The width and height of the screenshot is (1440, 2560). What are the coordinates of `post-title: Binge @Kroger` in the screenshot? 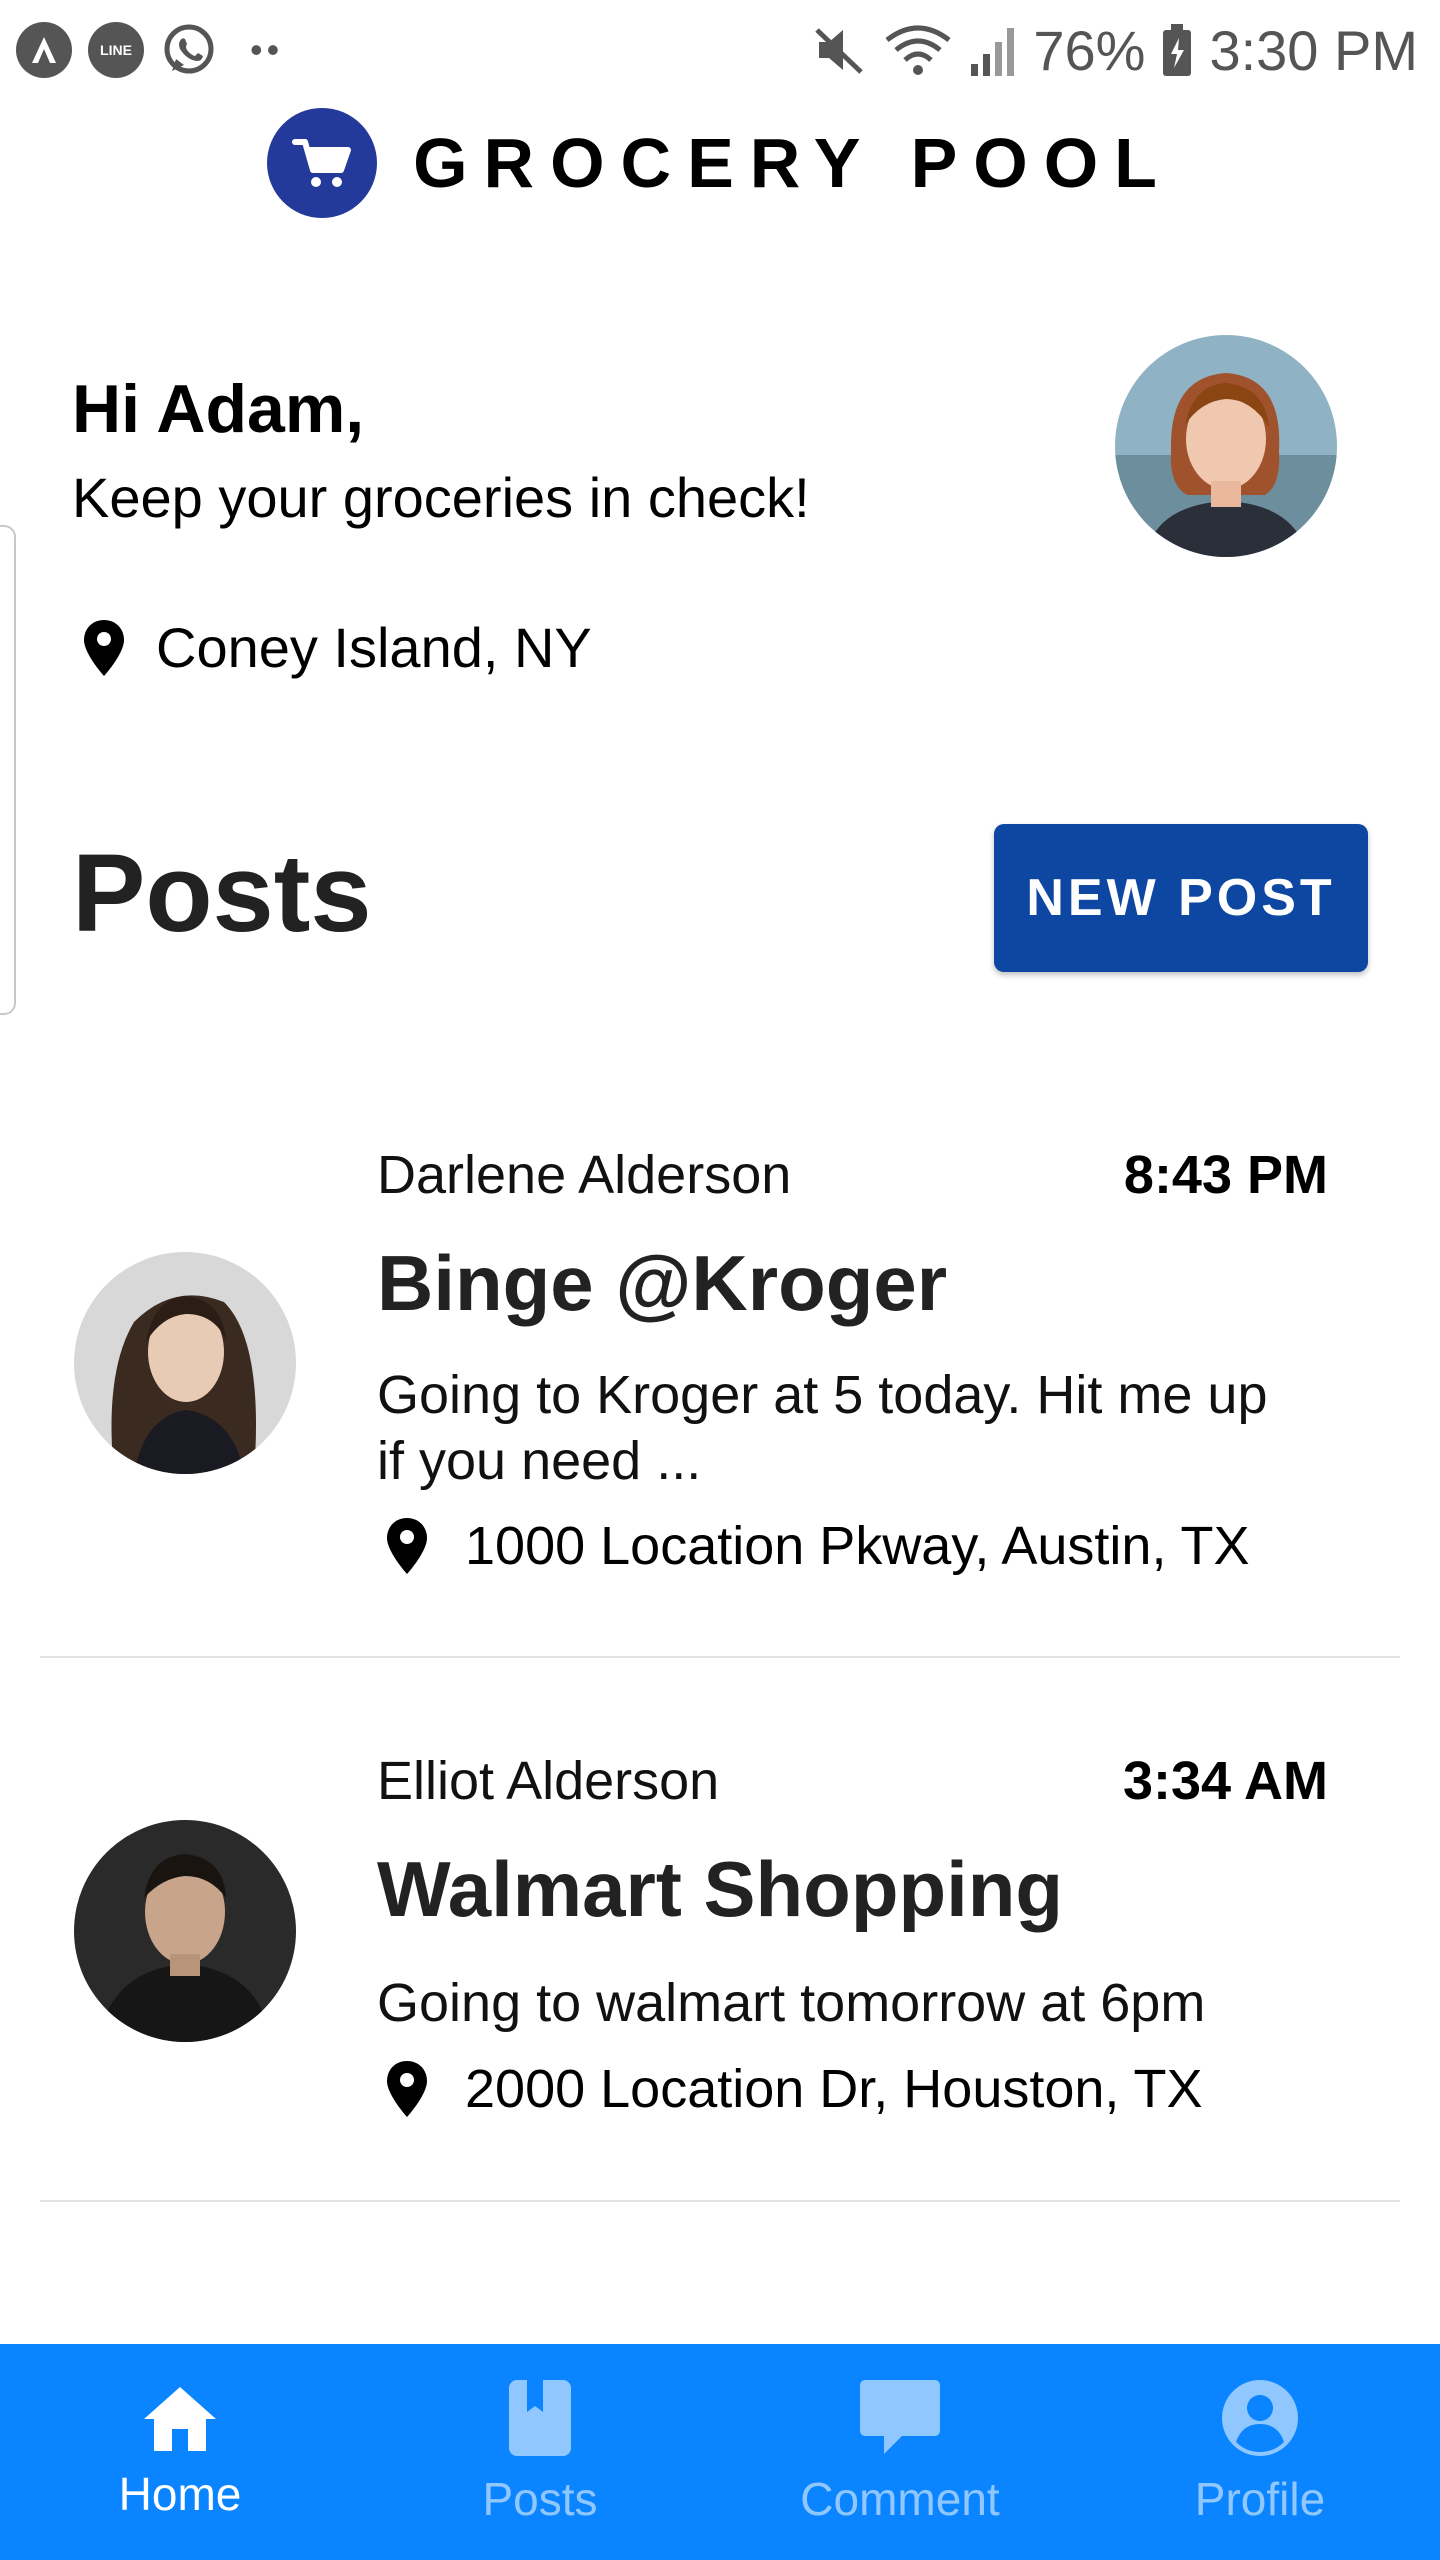 It's located at (662, 1283).